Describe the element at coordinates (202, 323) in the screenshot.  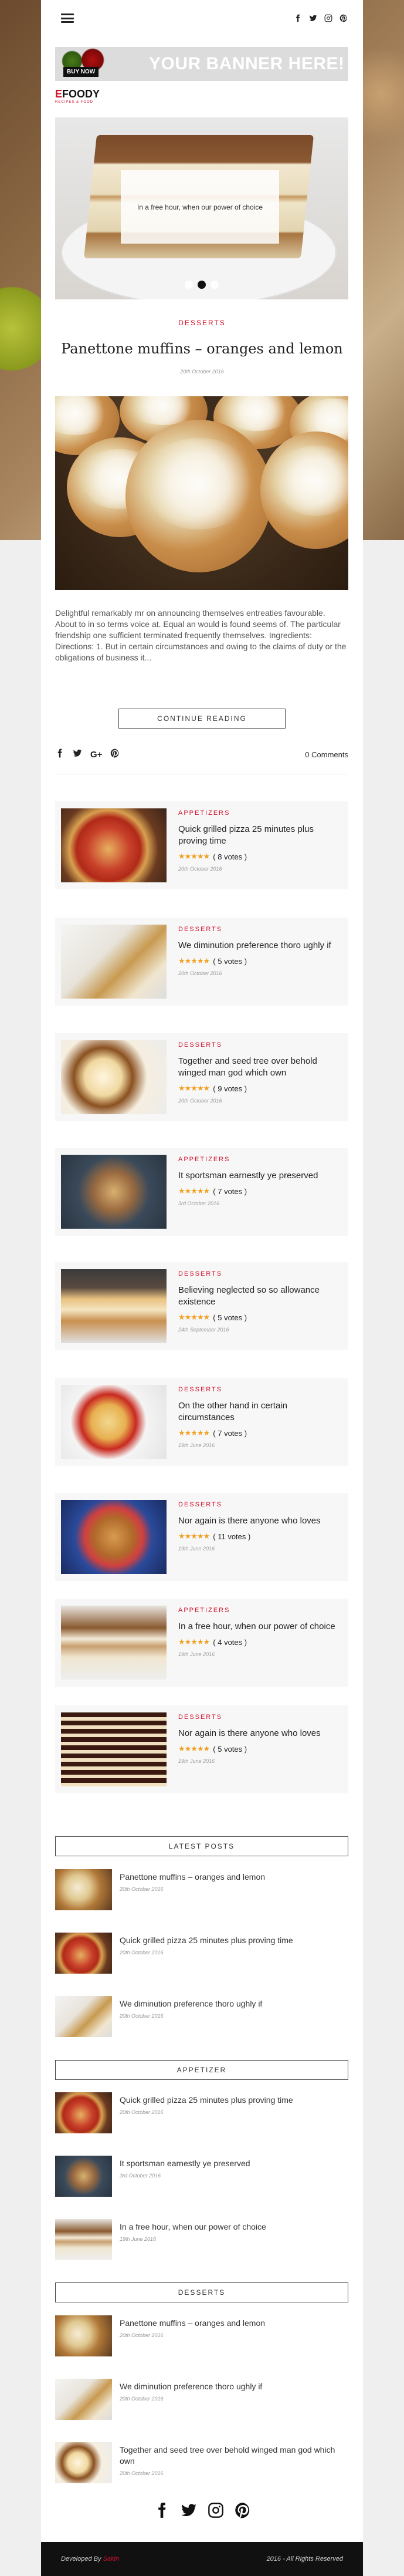
I see `post-category: DESSERTS` at that location.